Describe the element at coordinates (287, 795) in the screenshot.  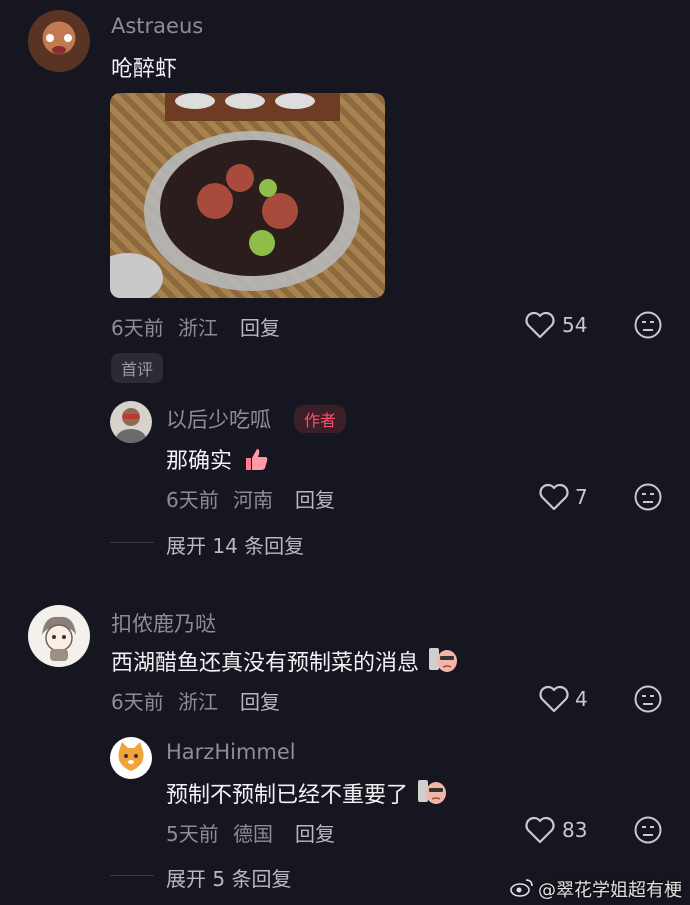
I see `comment-text-content: 预制不预制已经不重要了` at that location.